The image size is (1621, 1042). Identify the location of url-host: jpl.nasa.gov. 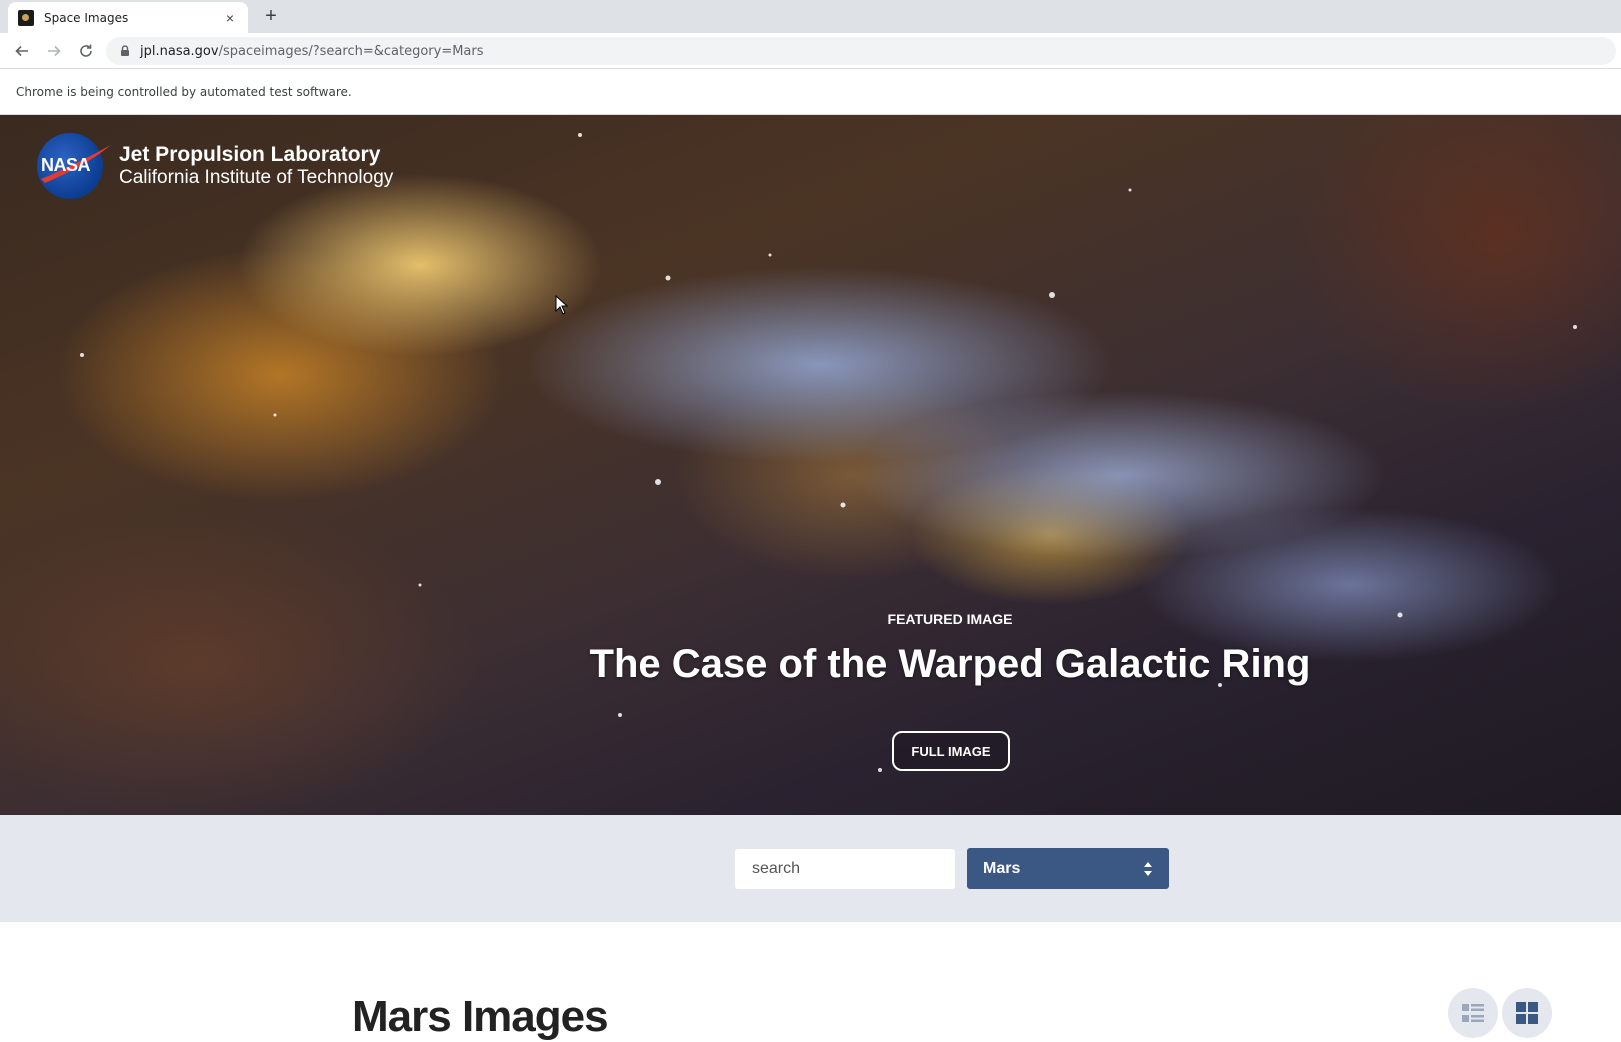
(179, 51).